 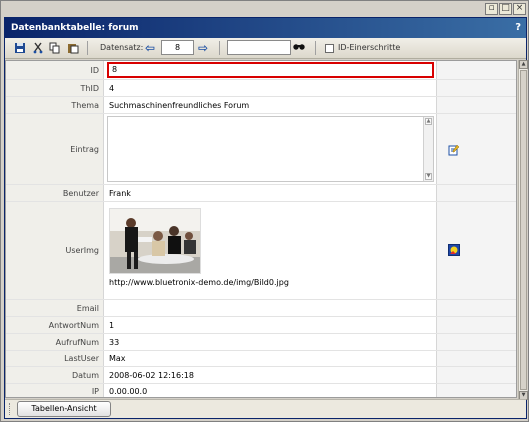 I want to click on dialog-title: Datenbanktabelle: forum, so click(x=75, y=28).